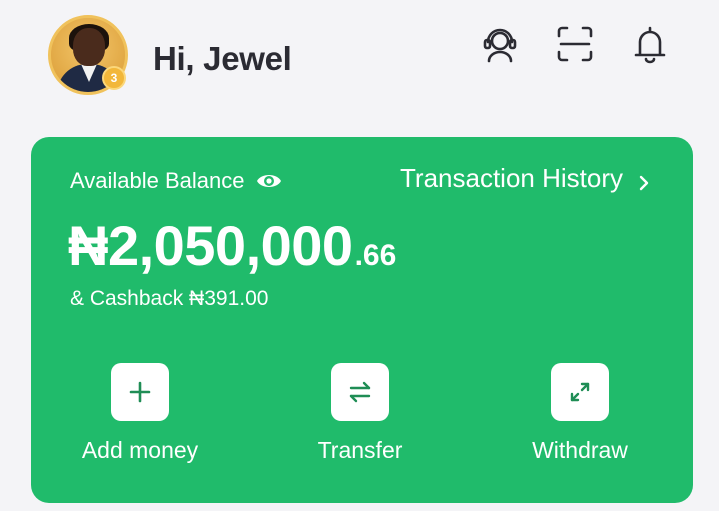 This screenshot has width=719, height=511. What do you see at coordinates (580, 392) in the screenshot?
I see `expand-arrows-icon` at bounding box center [580, 392].